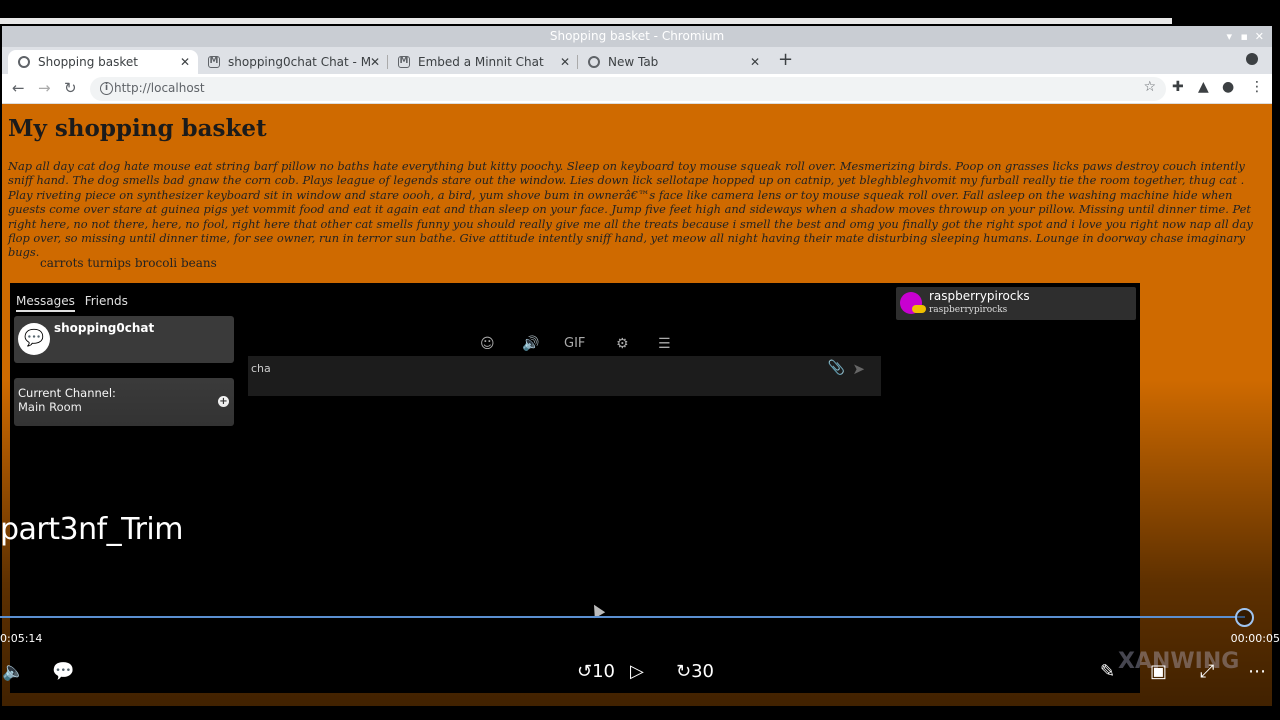 The width and height of the screenshot is (1280, 720). What do you see at coordinates (1257, 87) in the screenshot?
I see `menu-kebab-icon: ⋮` at bounding box center [1257, 87].